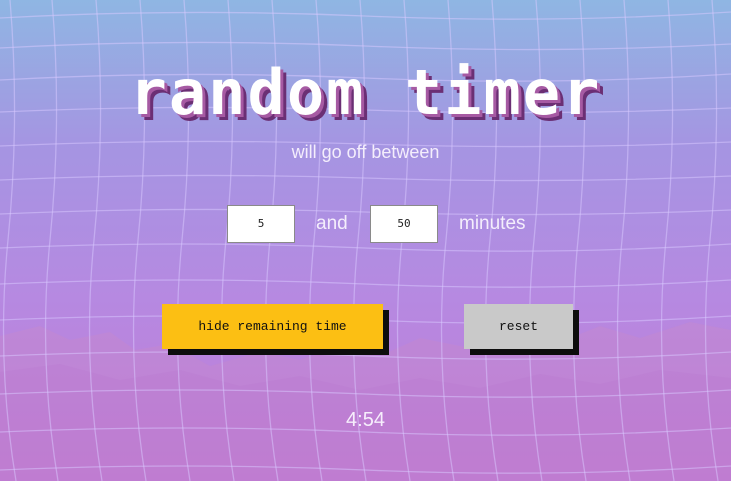  I want to click on minutes-label: minutes, so click(492, 223).